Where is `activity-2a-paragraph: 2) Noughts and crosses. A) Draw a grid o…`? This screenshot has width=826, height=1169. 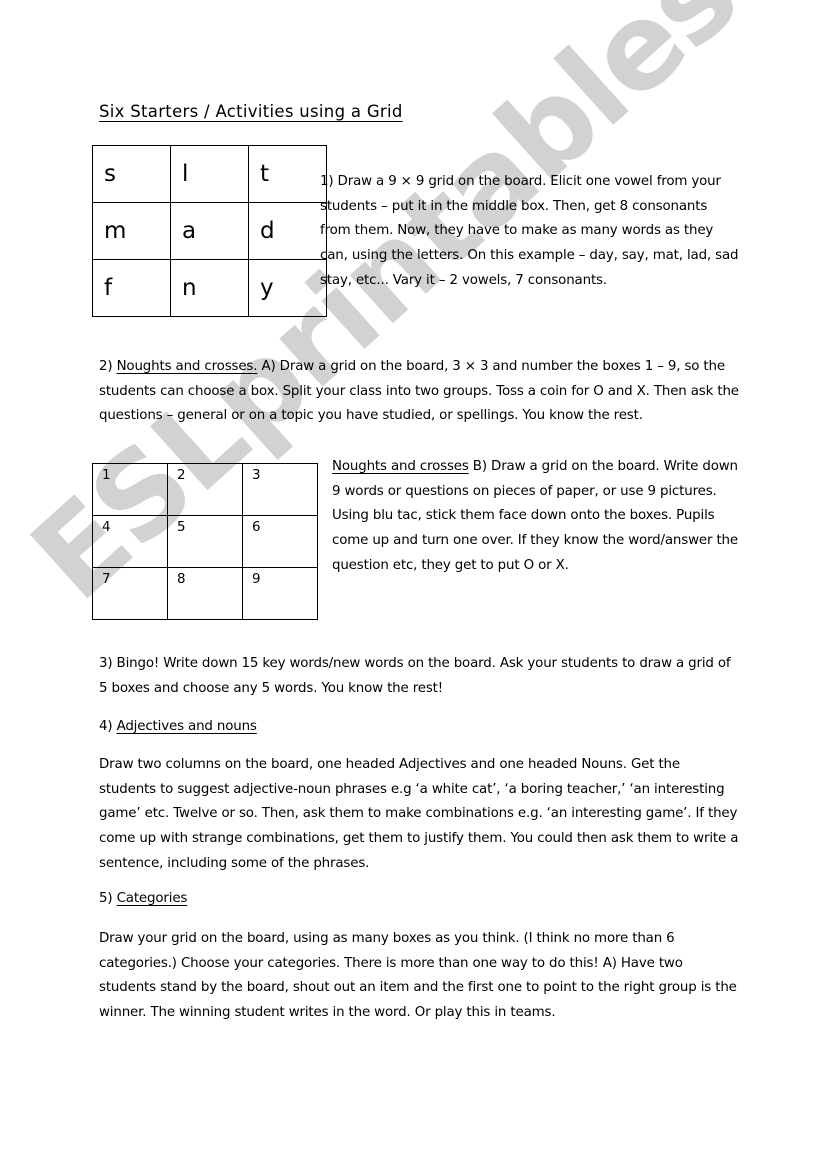
activity-2a-paragraph: 2) Noughts and crosses. A) Draw a grid o… is located at coordinates (419, 392).